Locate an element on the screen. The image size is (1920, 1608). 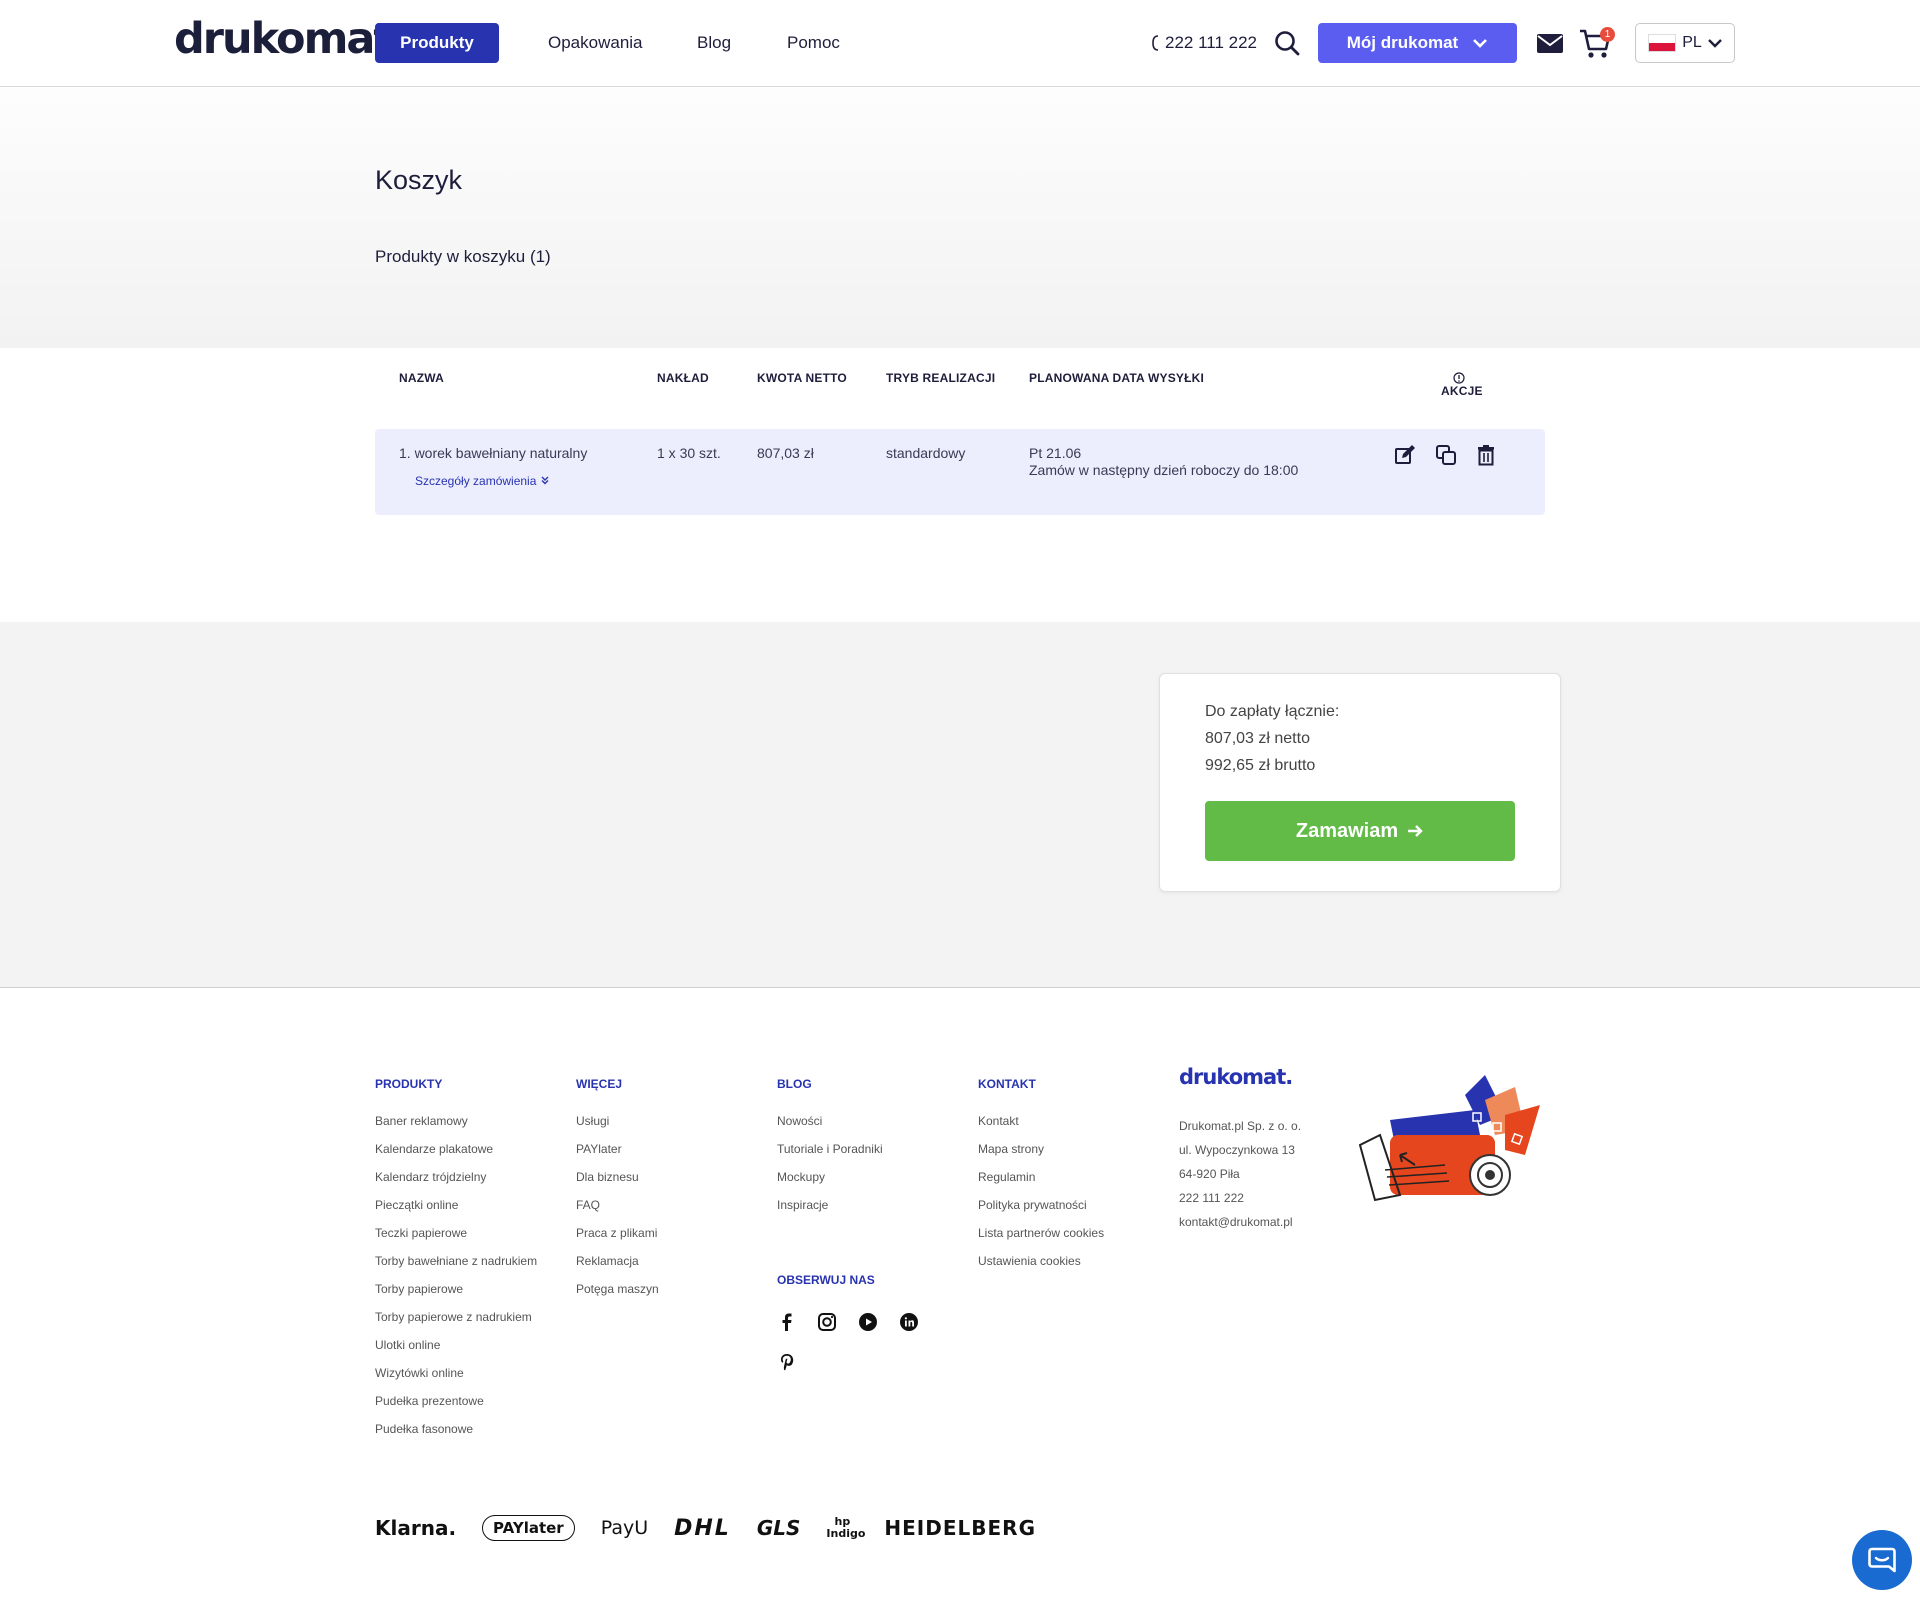
search-icon is located at coordinates (1287, 43).